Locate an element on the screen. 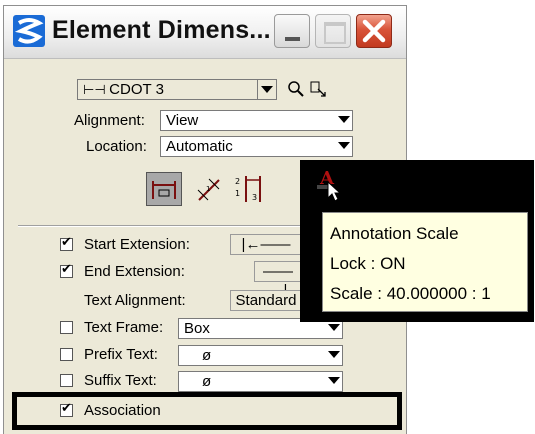 Image resolution: width=535 pixels, height=434 pixels. text-alignment-select: Standard is located at coordinates (266, 300).